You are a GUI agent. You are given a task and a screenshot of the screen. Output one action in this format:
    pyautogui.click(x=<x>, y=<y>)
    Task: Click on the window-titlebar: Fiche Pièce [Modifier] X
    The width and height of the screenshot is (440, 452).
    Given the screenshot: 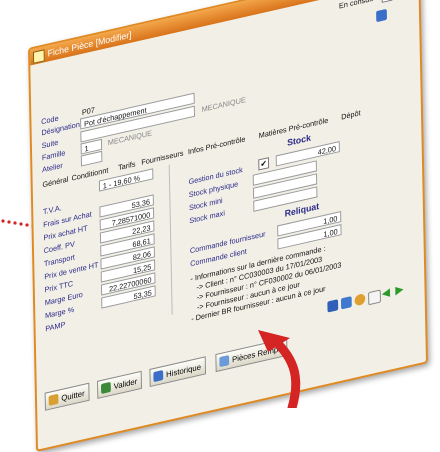 What is the action you would take?
    pyautogui.click(x=224, y=33)
    